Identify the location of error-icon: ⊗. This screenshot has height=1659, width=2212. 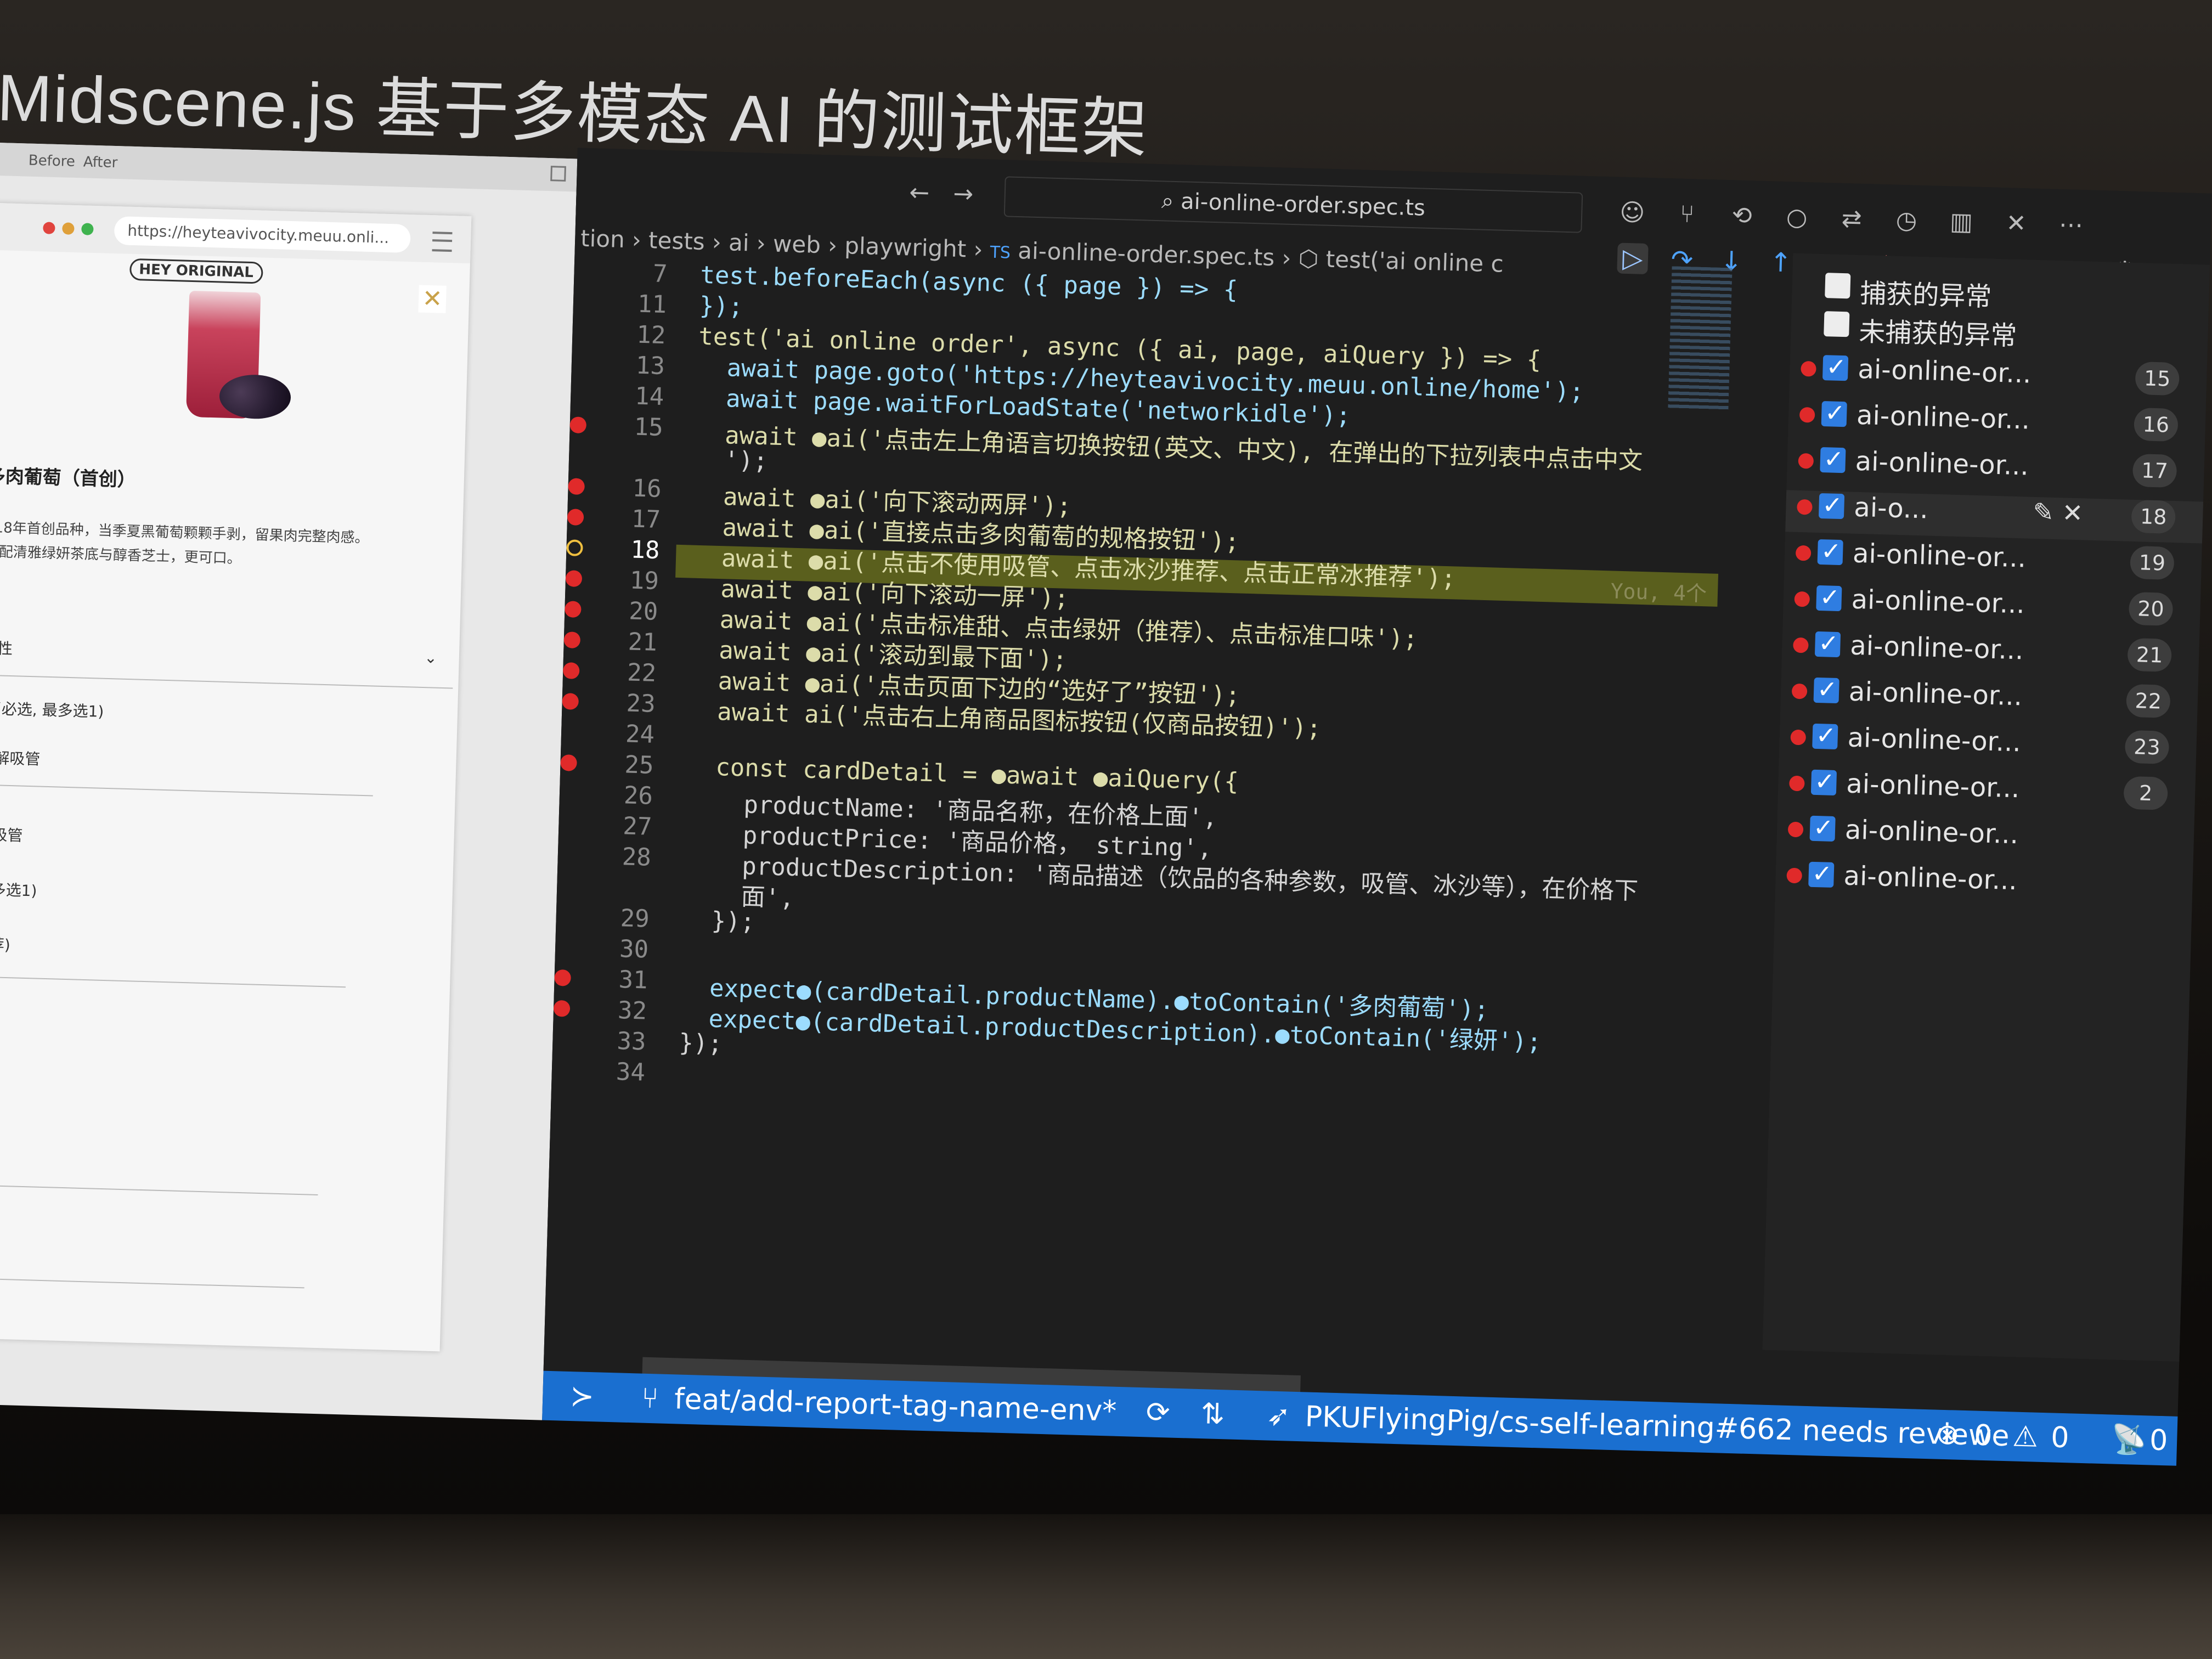
(1947, 1435).